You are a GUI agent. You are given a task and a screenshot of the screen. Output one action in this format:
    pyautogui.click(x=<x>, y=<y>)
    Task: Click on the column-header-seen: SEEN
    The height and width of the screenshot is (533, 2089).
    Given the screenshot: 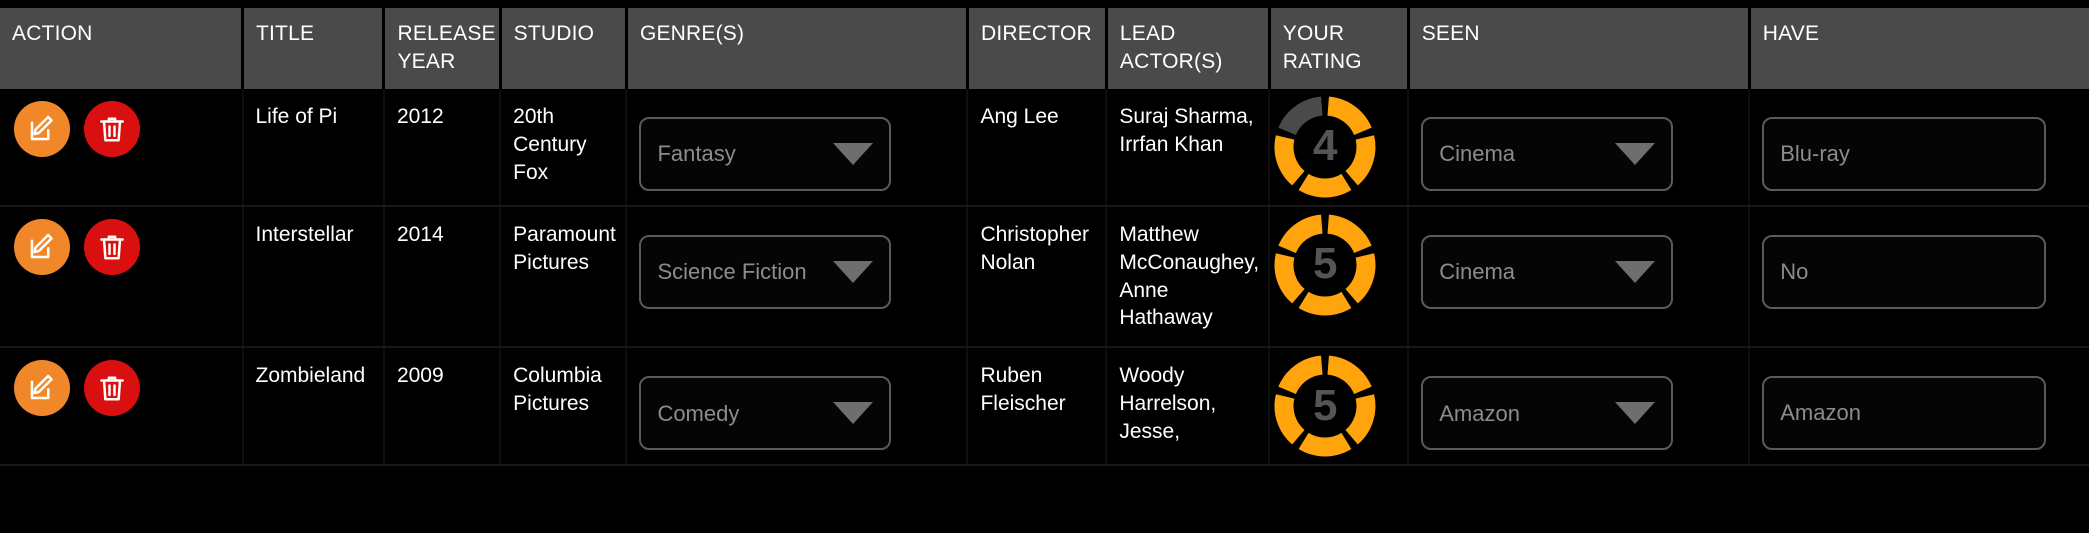 What is the action you would take?
    pyautogui.click(x=1579, y=48)
    